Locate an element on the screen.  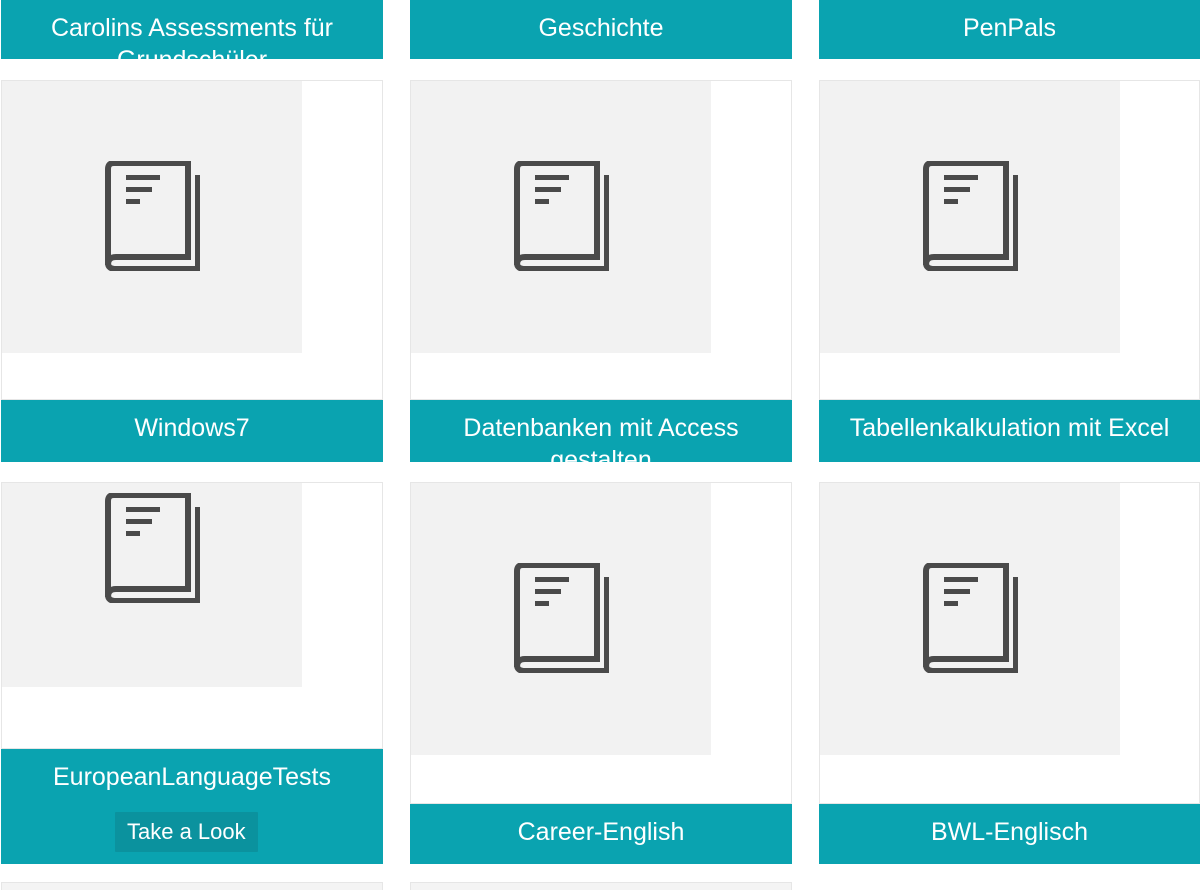
take-a-look-button: Take a Look is located at coordinates (186, 832).